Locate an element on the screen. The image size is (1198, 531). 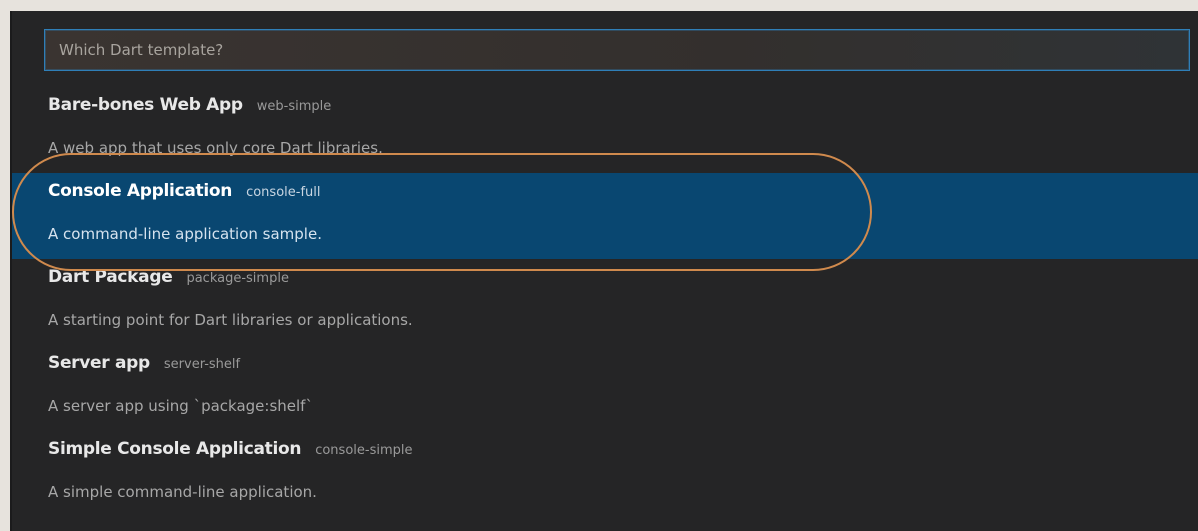
template-label: Server app is located at coordinates (99, 363).